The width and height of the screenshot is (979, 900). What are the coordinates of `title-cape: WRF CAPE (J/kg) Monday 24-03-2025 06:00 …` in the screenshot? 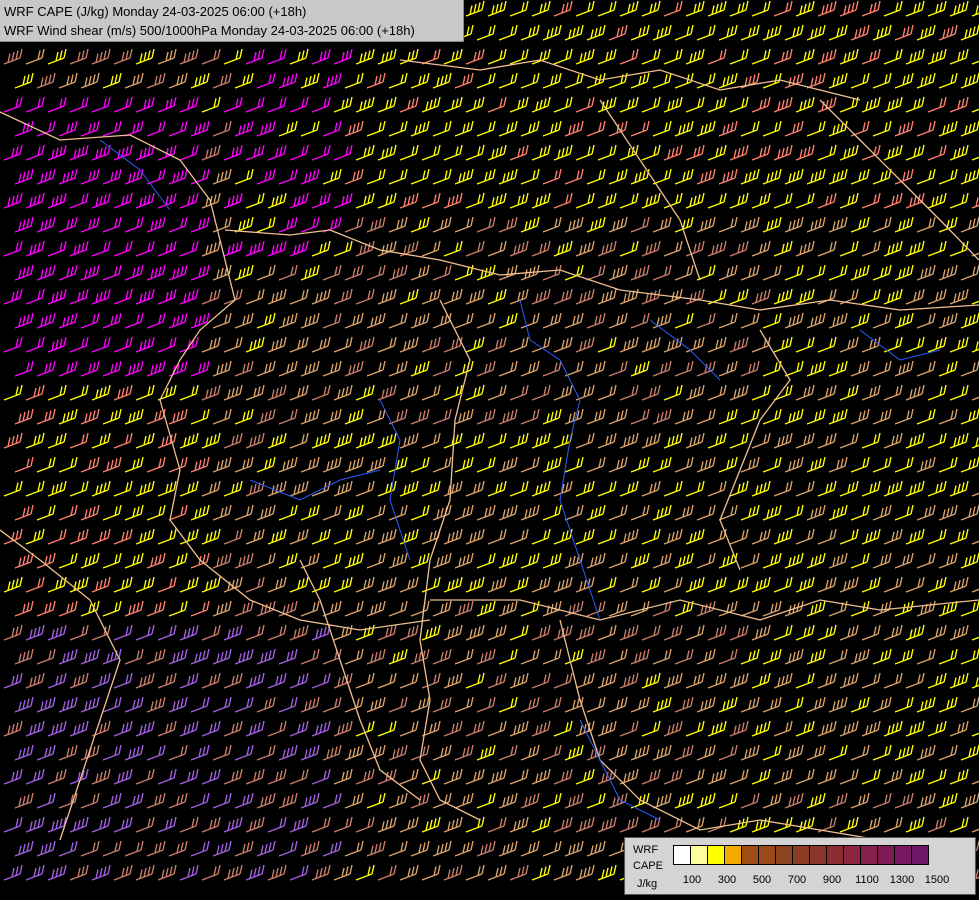 It's located at (155, 11).